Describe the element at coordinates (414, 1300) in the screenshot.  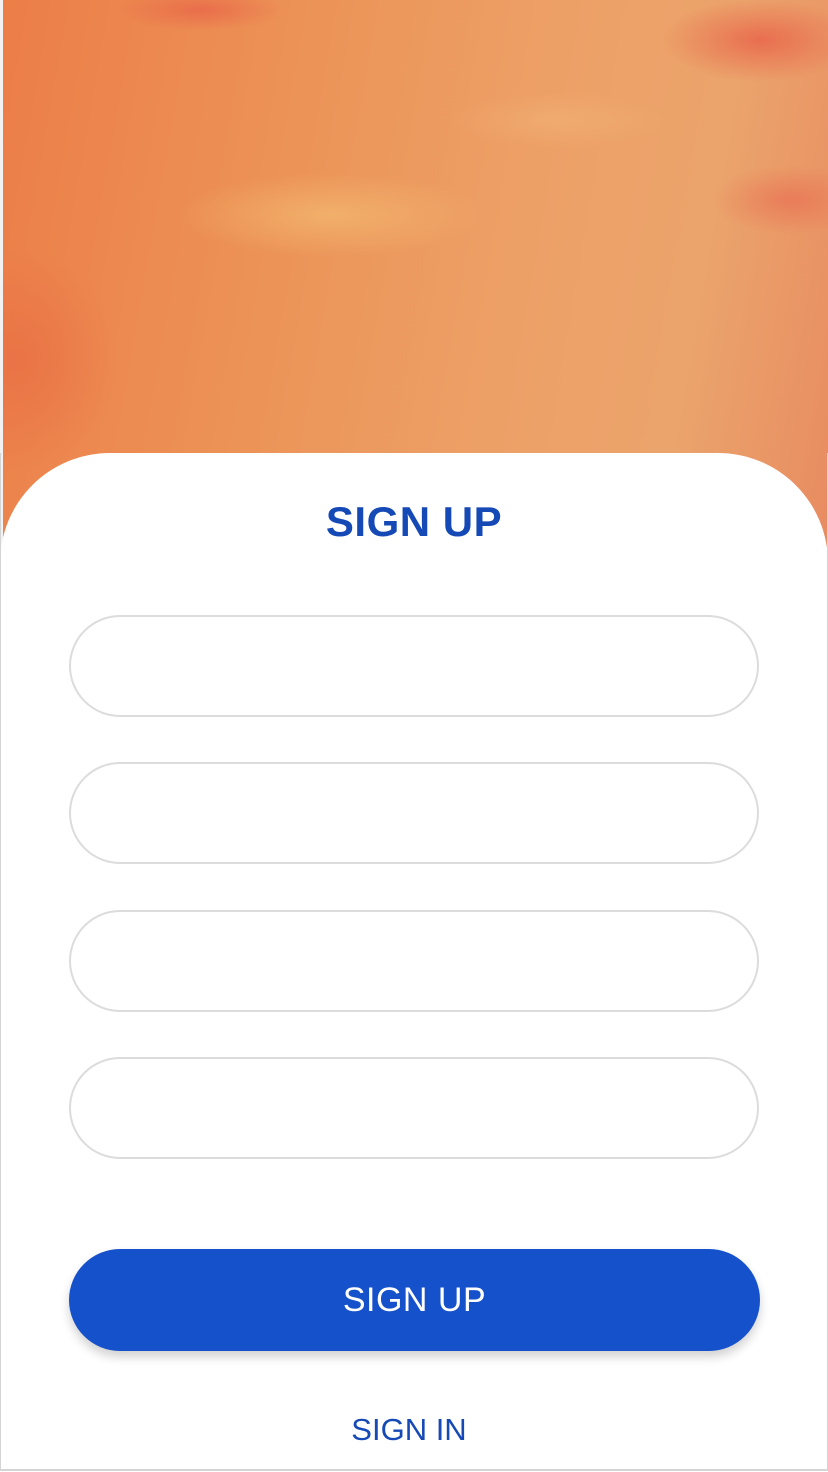
I see `sign-up-button: SIGN UP` at that location.